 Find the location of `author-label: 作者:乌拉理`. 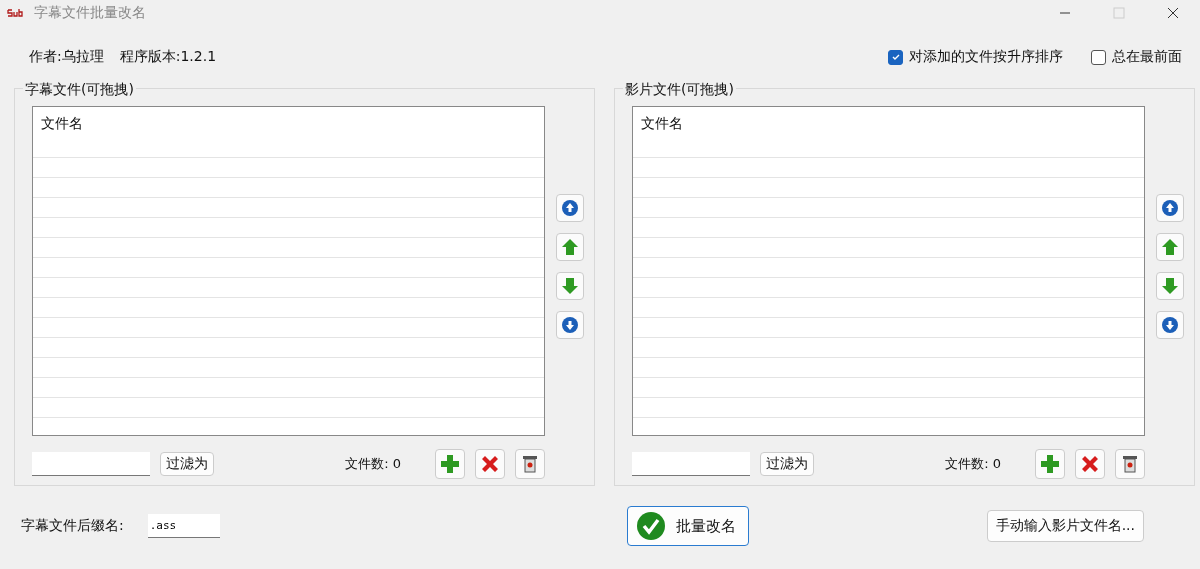

author-label: 作者:乌拉理 is located at coordinates (66, 57).